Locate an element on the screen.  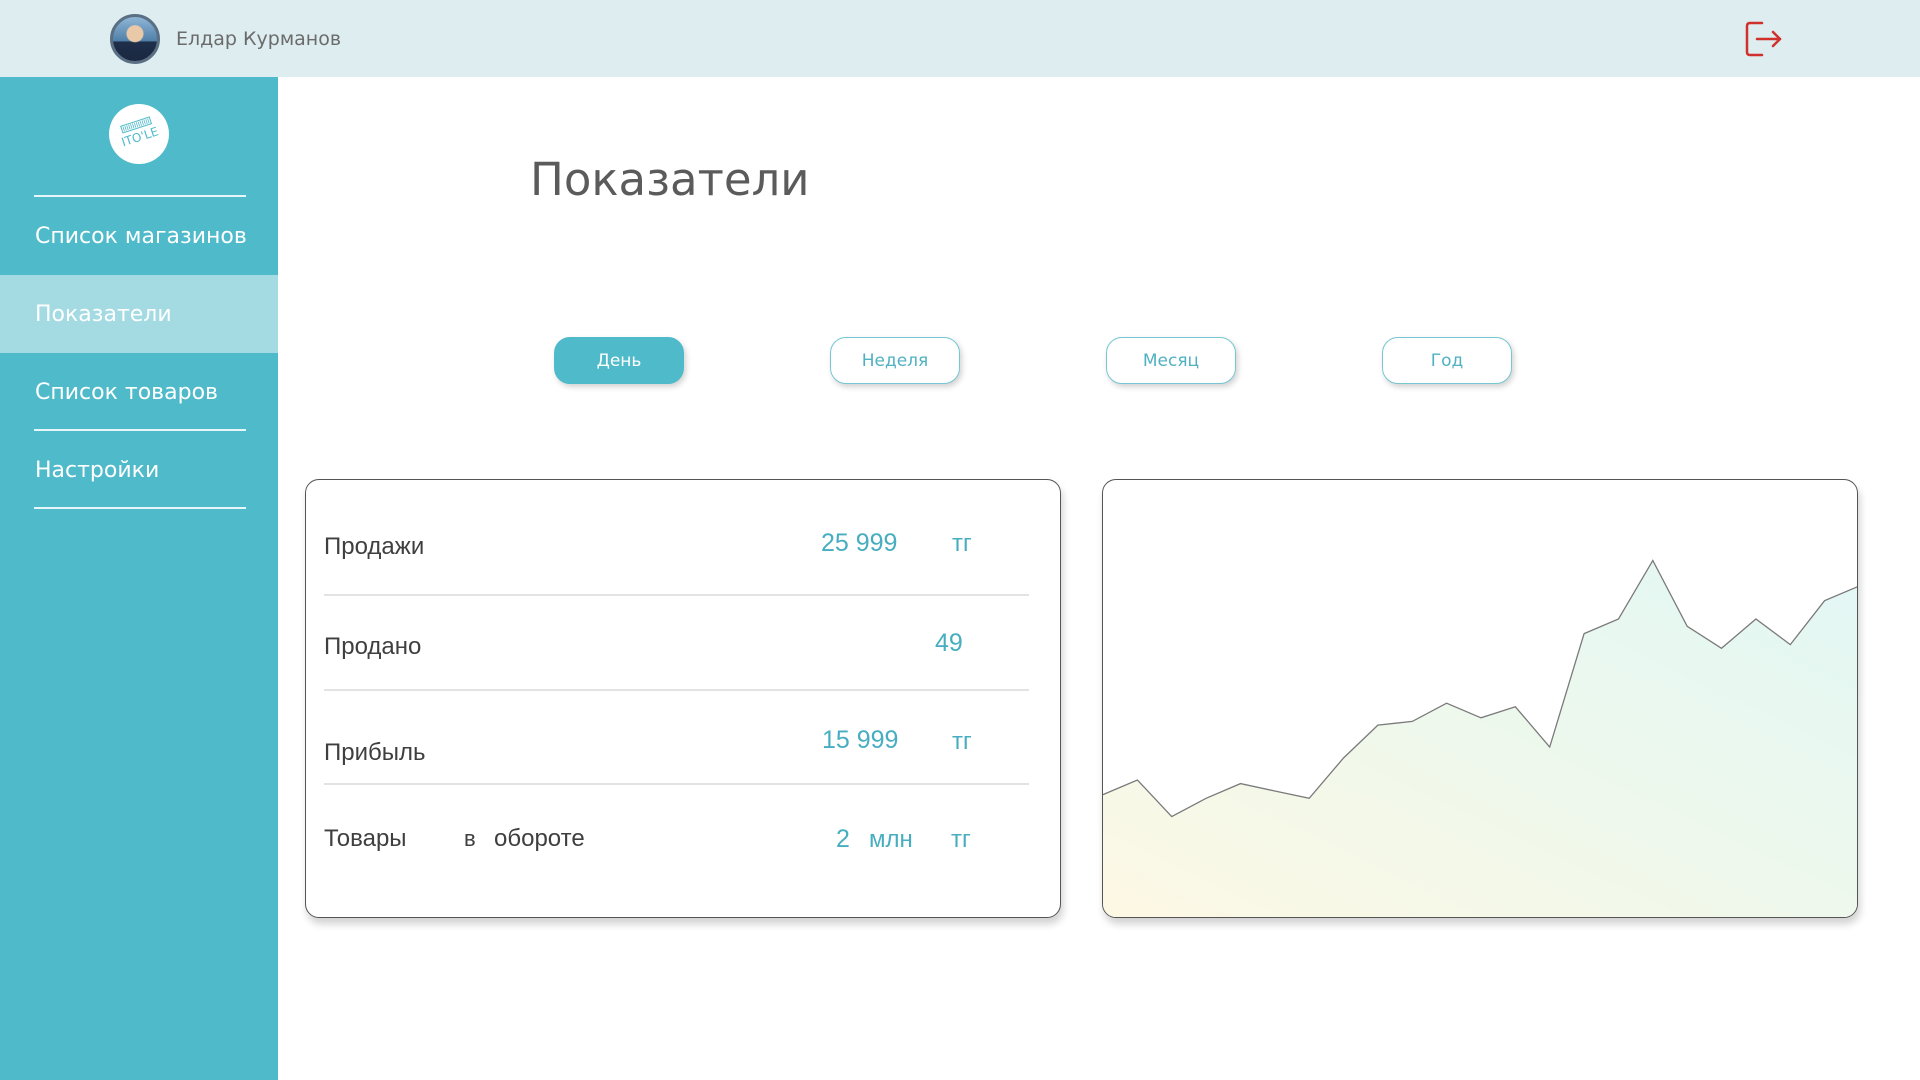
logout-icon is located at coordinates (1764, 39).